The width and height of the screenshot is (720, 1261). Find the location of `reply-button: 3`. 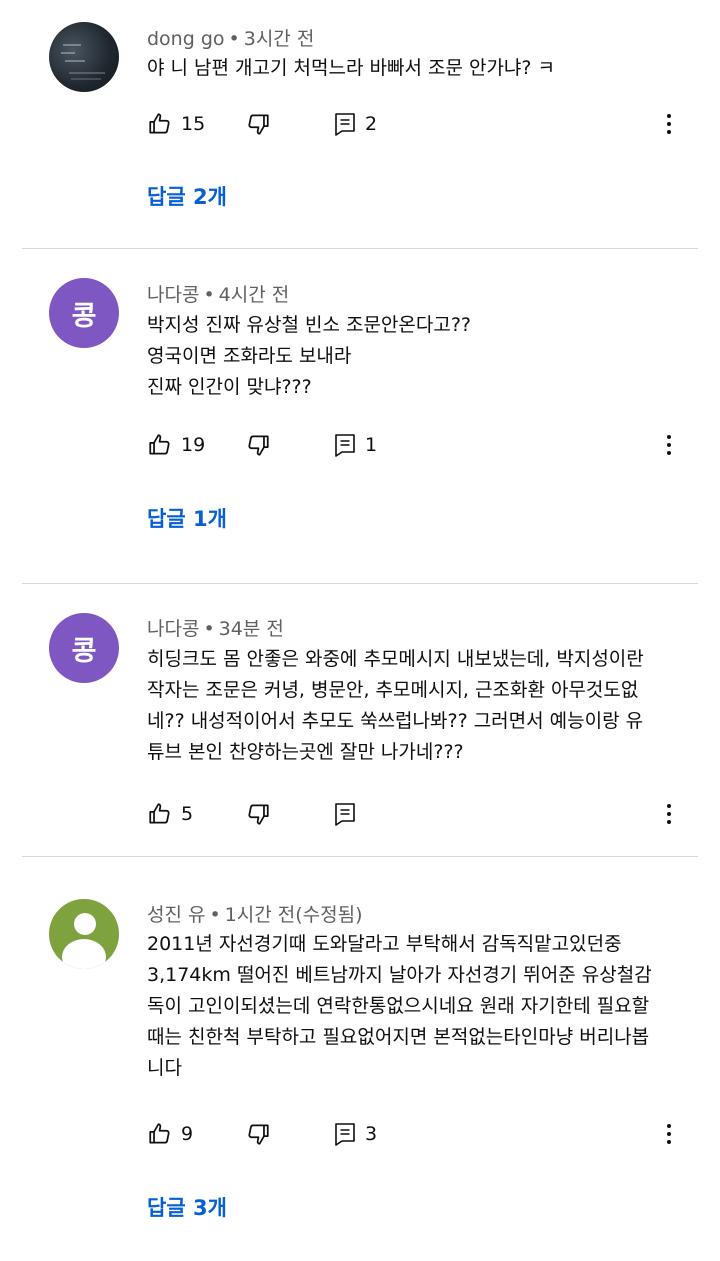

reply-button: 3 is located at coordinates (355, 1134).